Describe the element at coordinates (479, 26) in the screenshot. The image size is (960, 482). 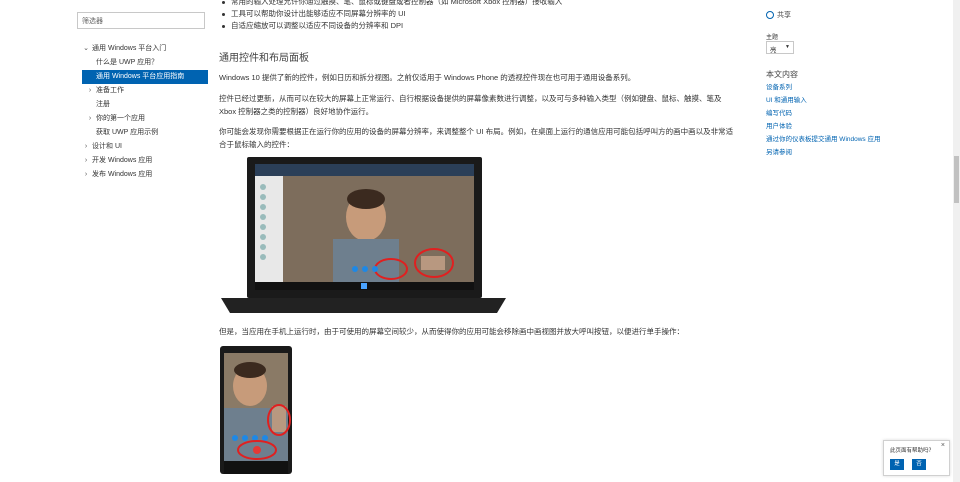
I see `list-item: 自适应缩放可以调整以适应不同设备的分辨率和 DPI` at that location.